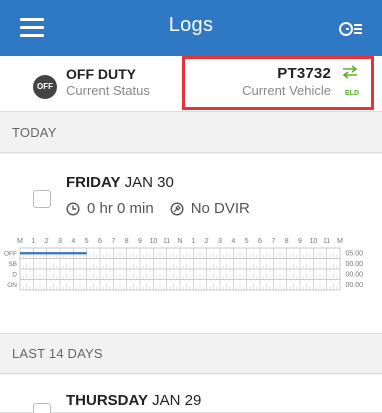 This screenshot has height=413, width=382. I want to click on duty-status-badge: OFF, so click(45, 87).